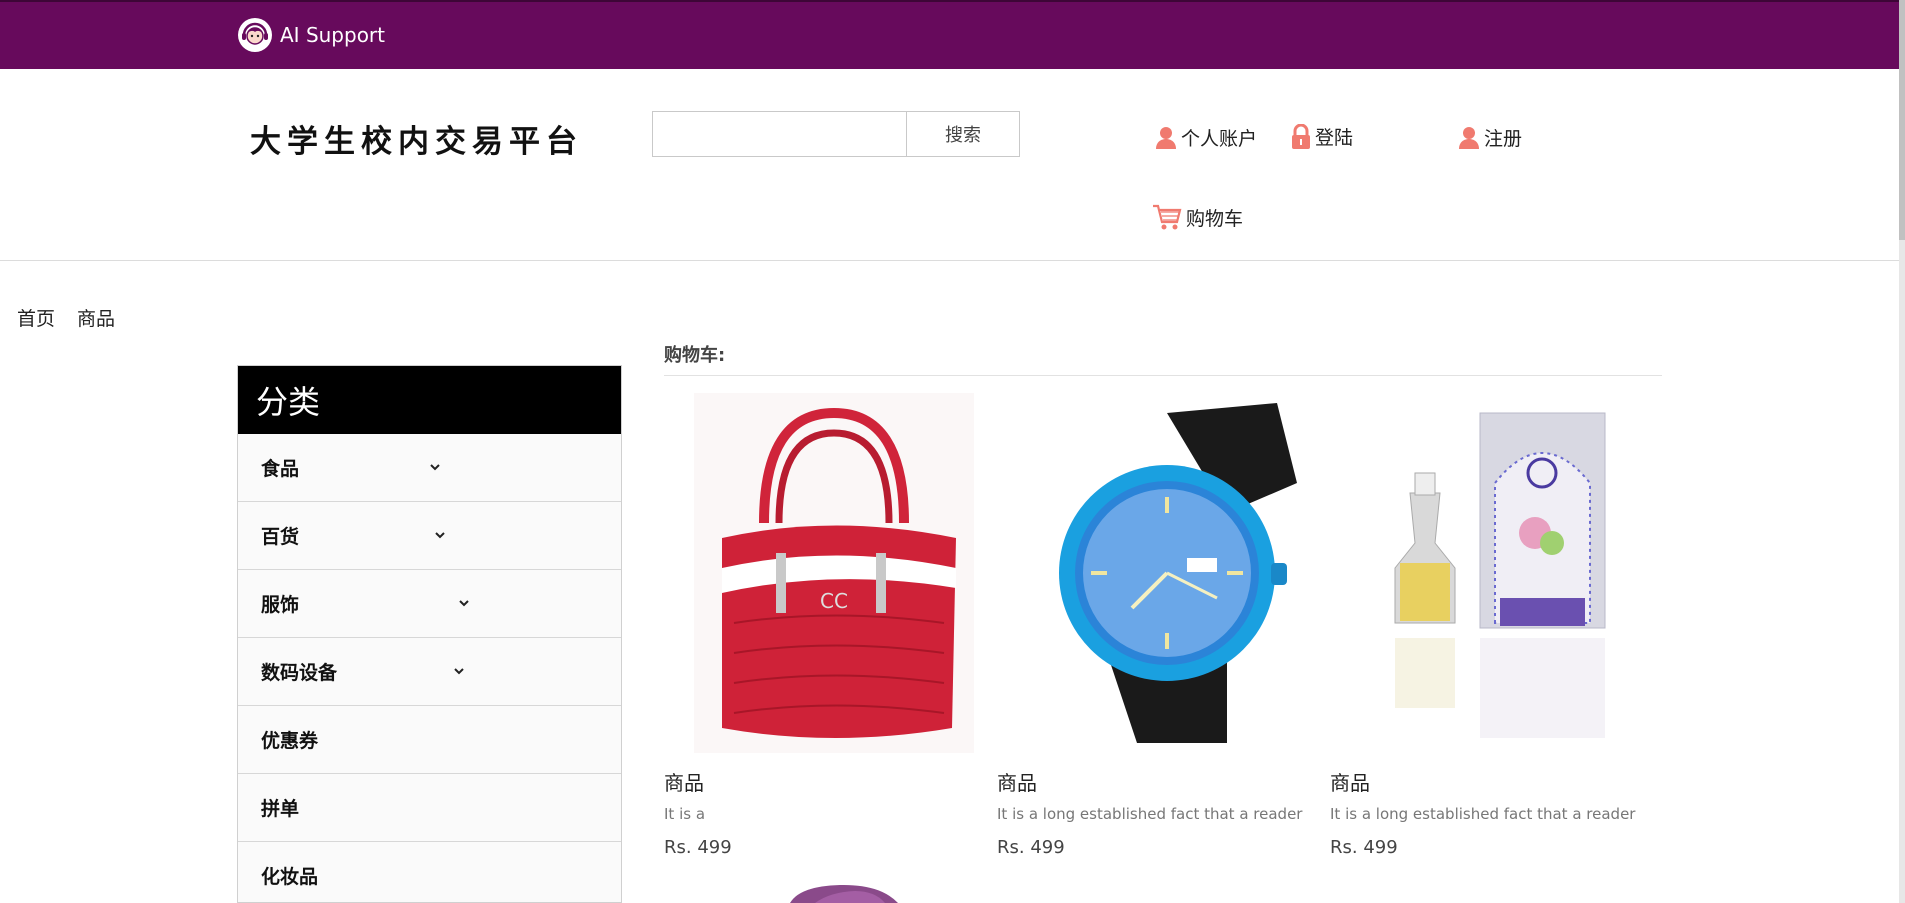 Image resolution: width=1905 pixels, height=903 pixels. Describe the element at coordinates (299, 673) in the screenshot. I see `category-label: 数码设备` at that location.